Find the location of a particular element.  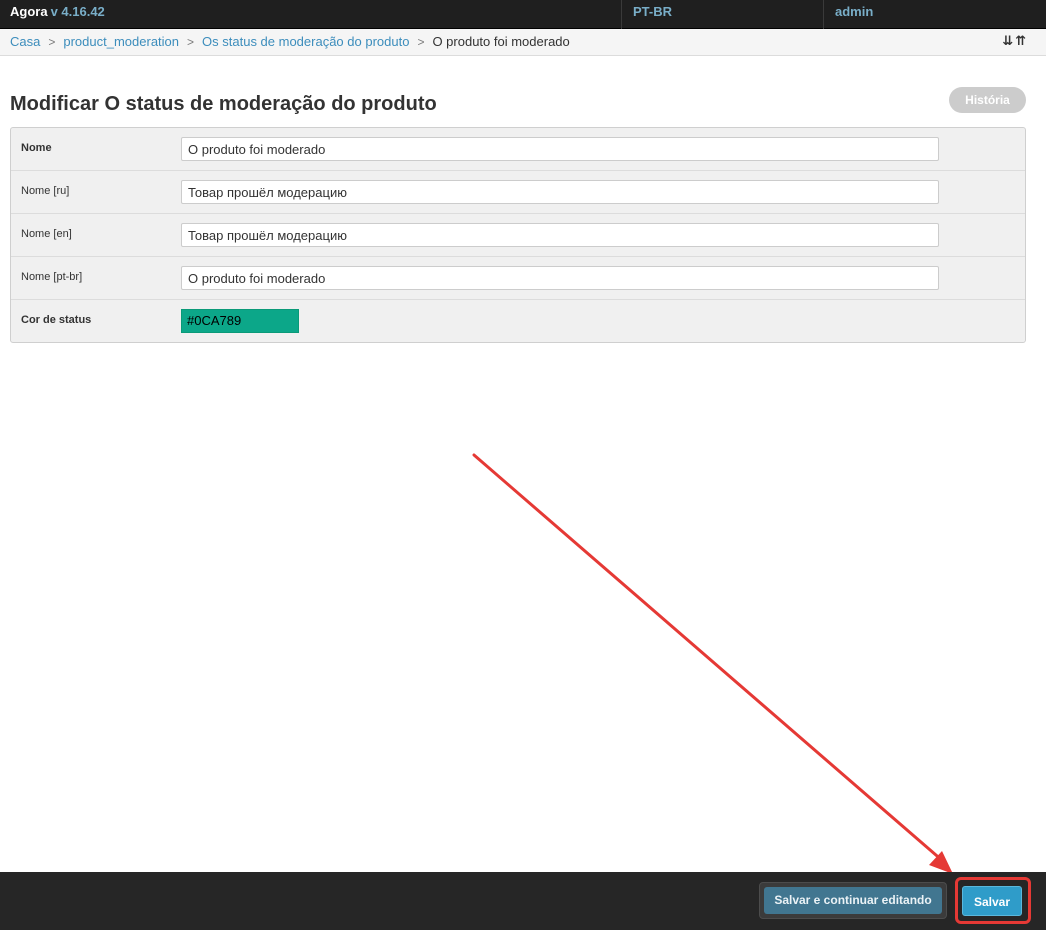

submit-row: Salvar e continuar editando Salvar is located at coordinates (523, 901).